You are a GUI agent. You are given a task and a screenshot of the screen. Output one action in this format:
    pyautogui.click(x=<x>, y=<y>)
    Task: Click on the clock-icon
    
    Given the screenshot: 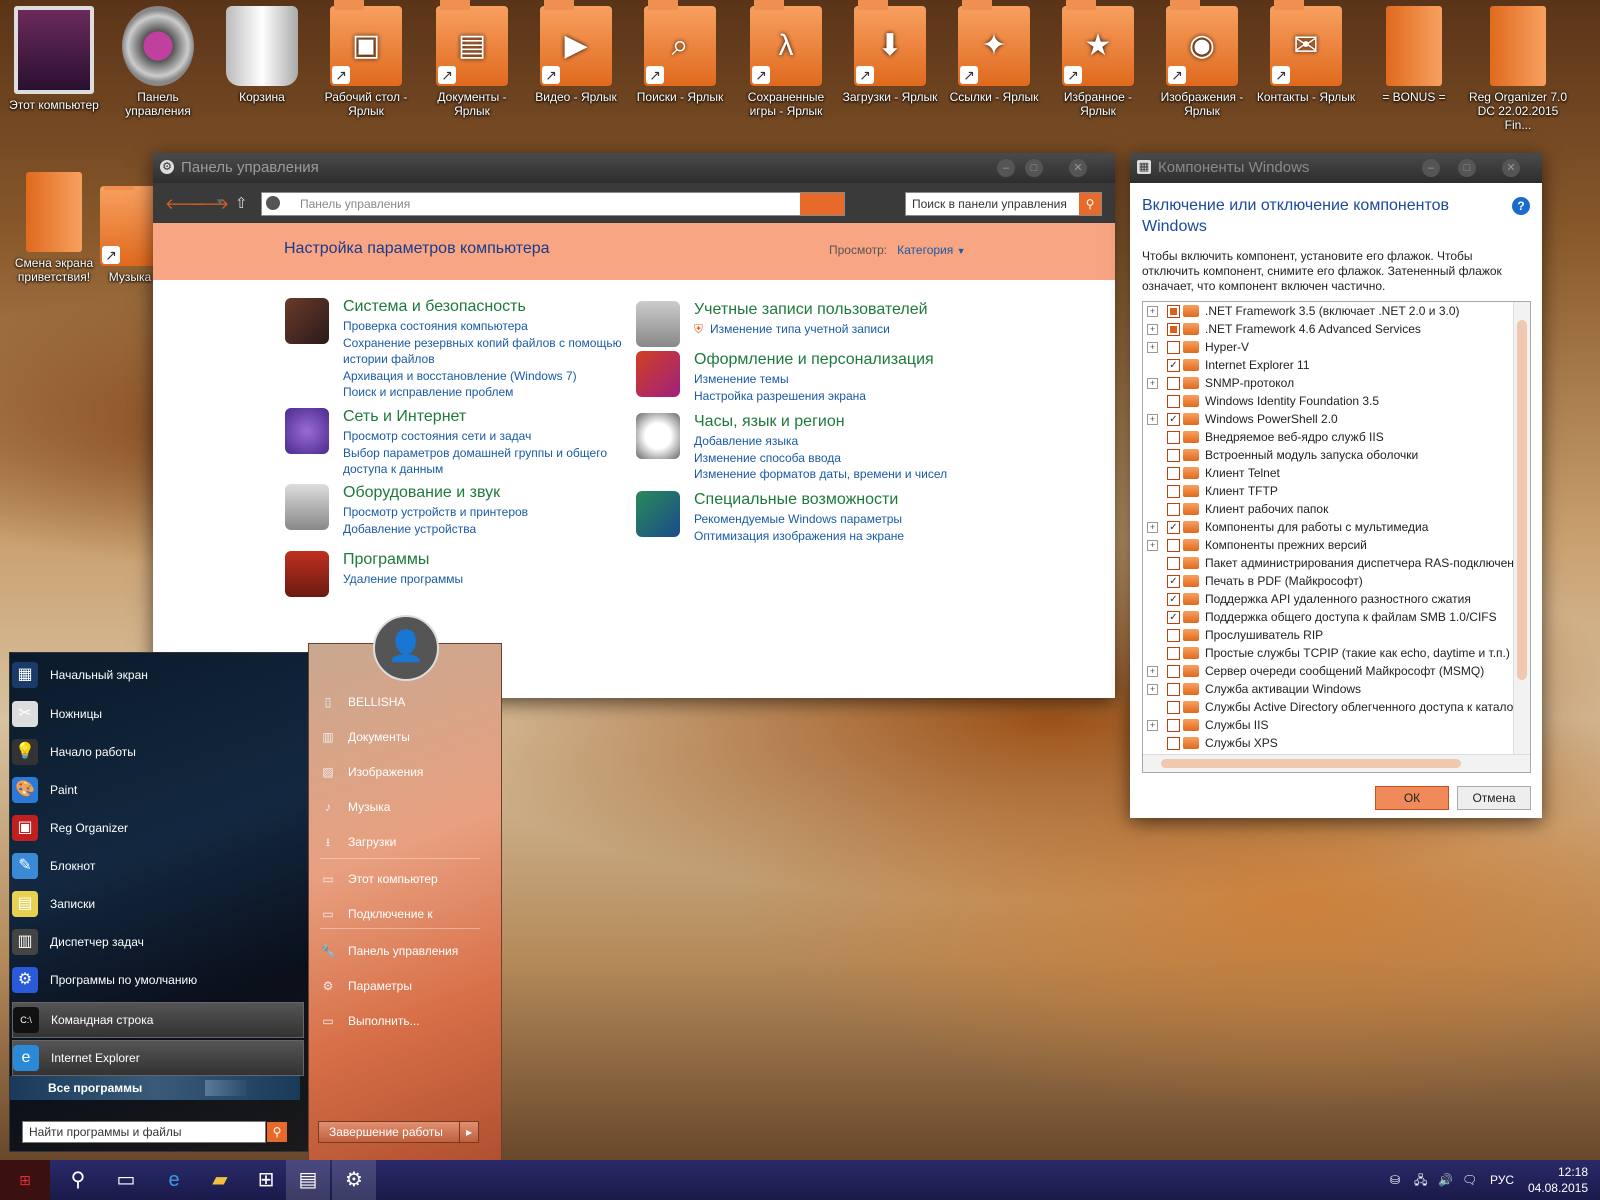 What is the action you would take?
    pyautogui.click(x=658, y=436)
    